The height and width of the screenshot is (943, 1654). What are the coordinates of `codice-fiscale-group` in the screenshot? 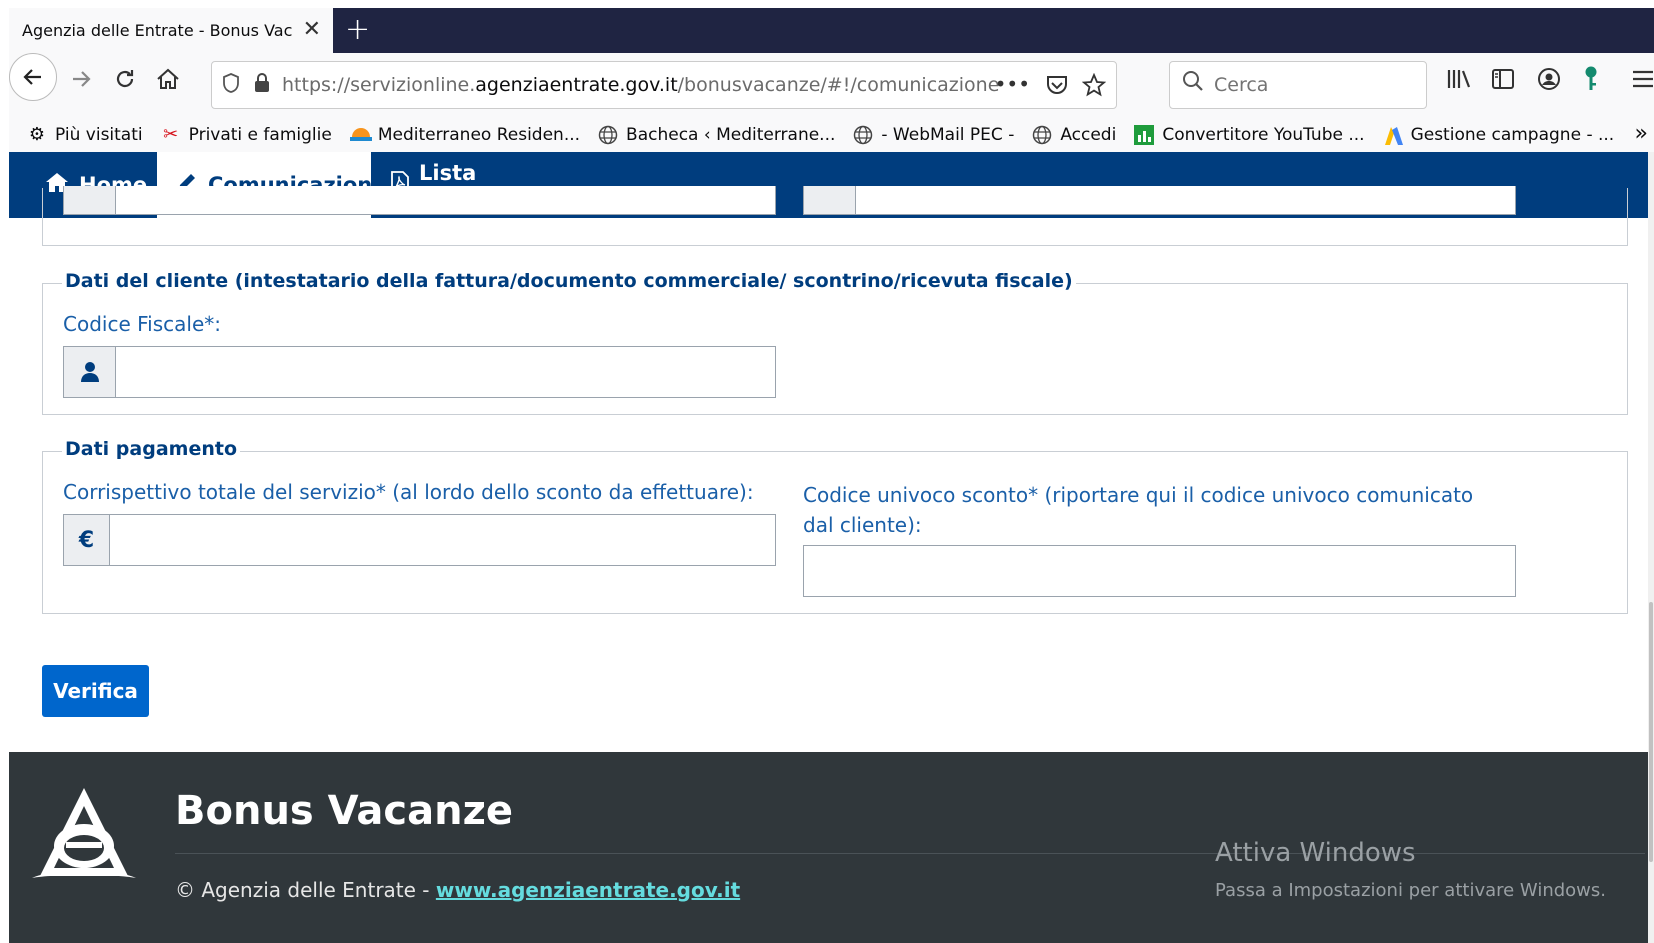 It's located at (419, 372).